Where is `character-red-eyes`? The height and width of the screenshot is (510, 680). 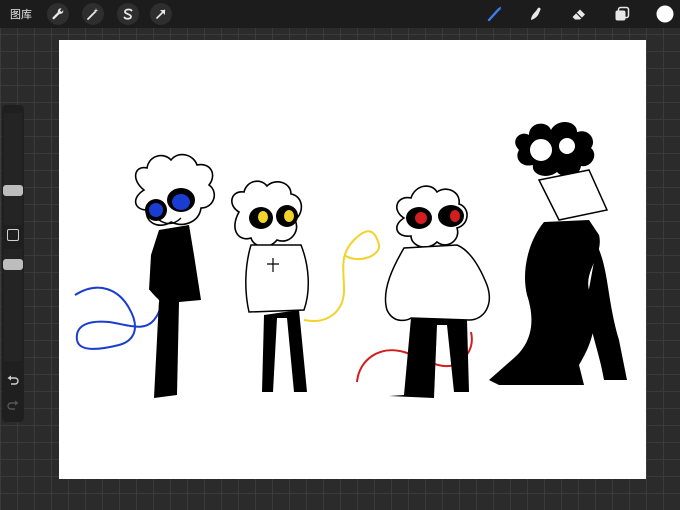 character-red-eyes is located at coordinates (437, 291).